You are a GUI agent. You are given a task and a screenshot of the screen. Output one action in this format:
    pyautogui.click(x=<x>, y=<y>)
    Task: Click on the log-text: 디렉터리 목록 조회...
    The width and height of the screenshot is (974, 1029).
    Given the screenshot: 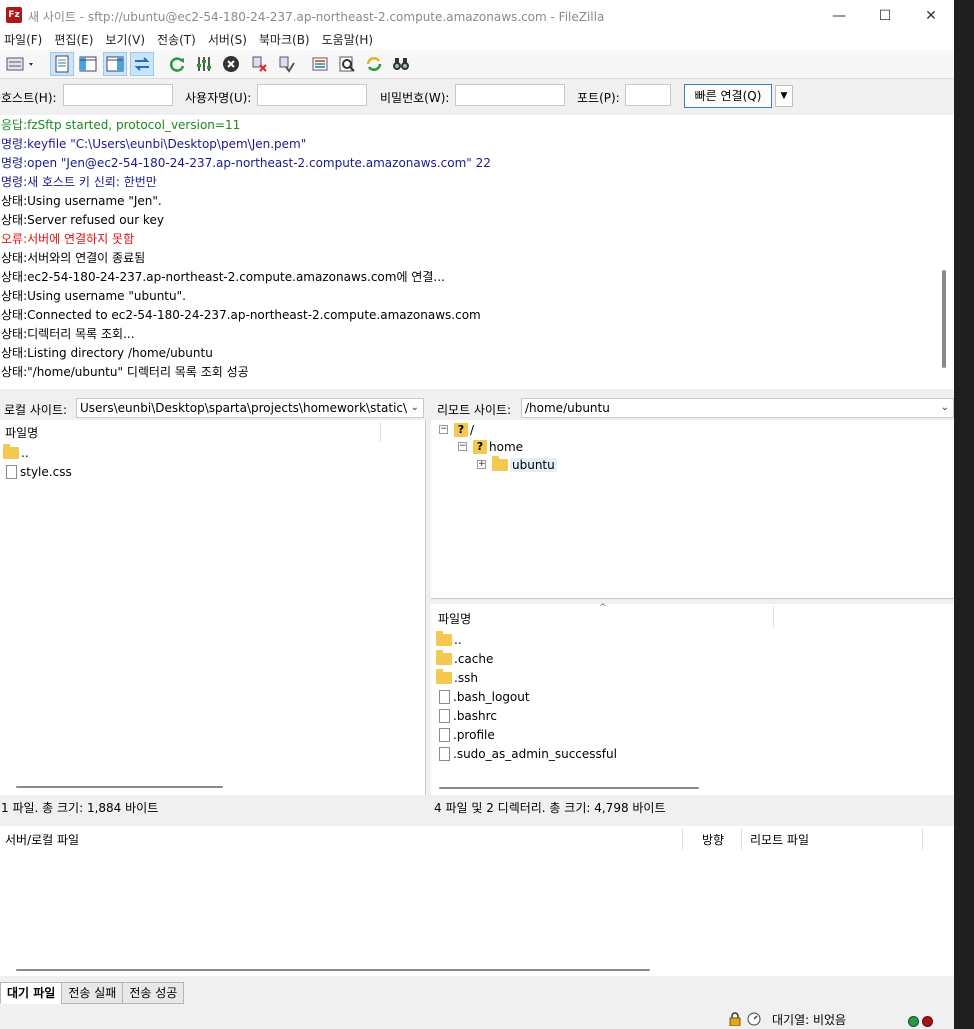 What is the action you would take?
    pyautogui.click(x=81, y=334)
    